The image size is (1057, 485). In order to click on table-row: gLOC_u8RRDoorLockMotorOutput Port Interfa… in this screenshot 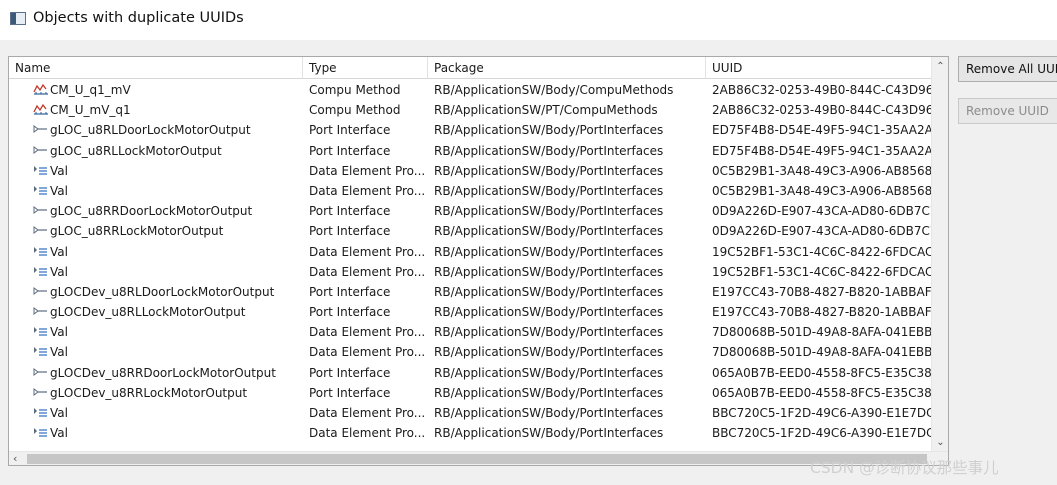, I will do `click(470, 211)`.